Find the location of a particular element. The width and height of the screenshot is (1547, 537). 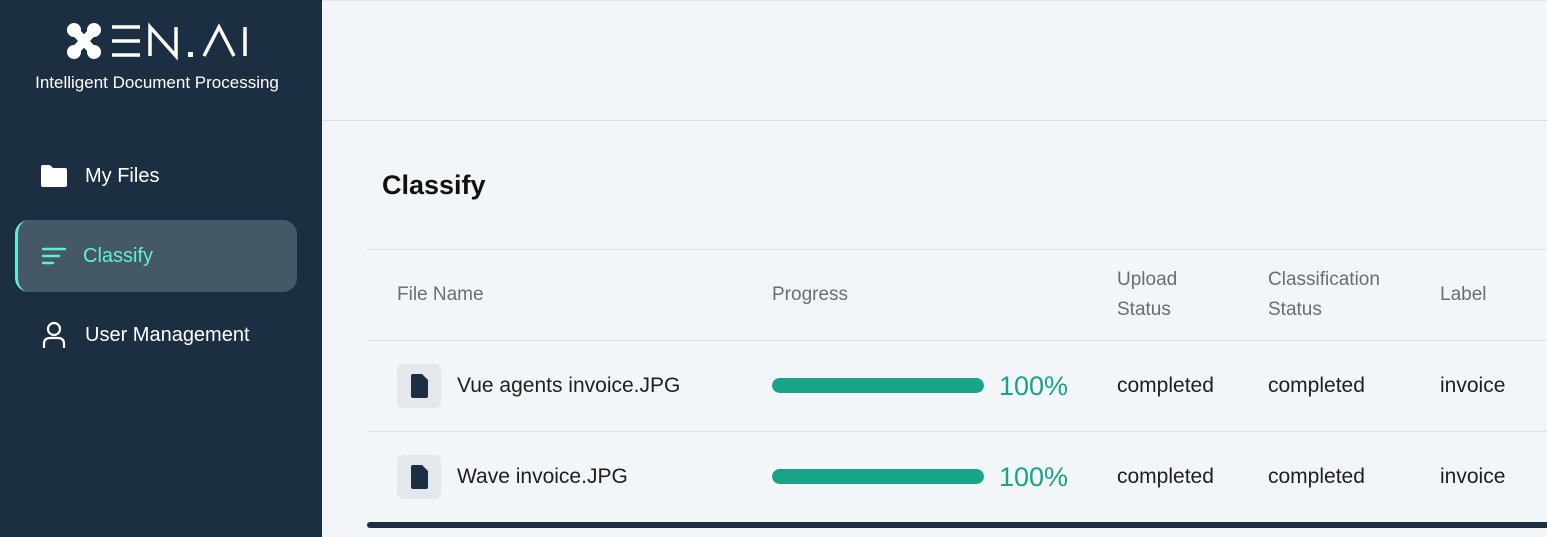

column-header-progress: Progress is located at coordinates (810, 295).